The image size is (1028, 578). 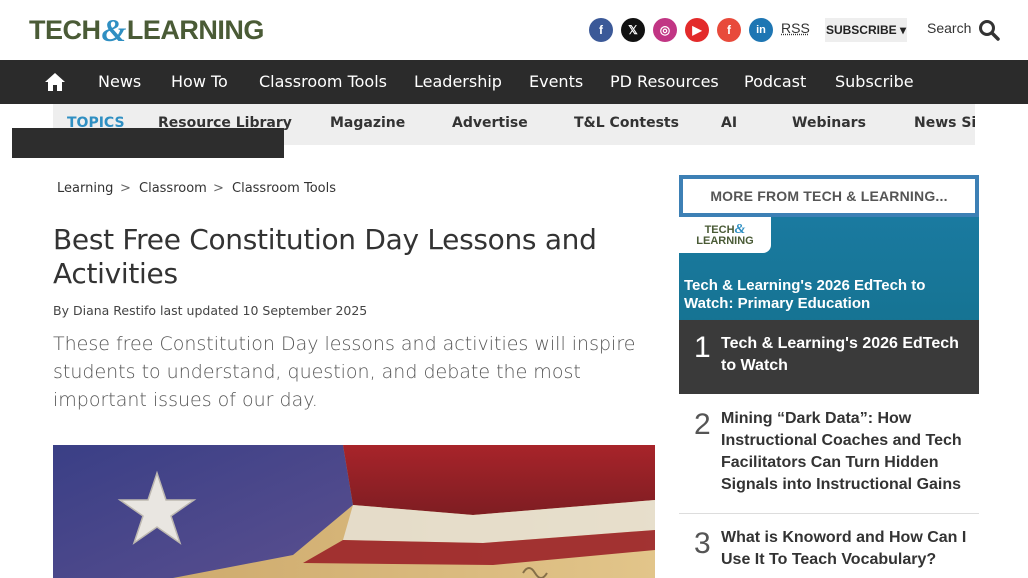 What do you see at coordinates (490, 124) in the screenshot?
I see `topic-advertise: Advertise` at bounding box center [490, 124].